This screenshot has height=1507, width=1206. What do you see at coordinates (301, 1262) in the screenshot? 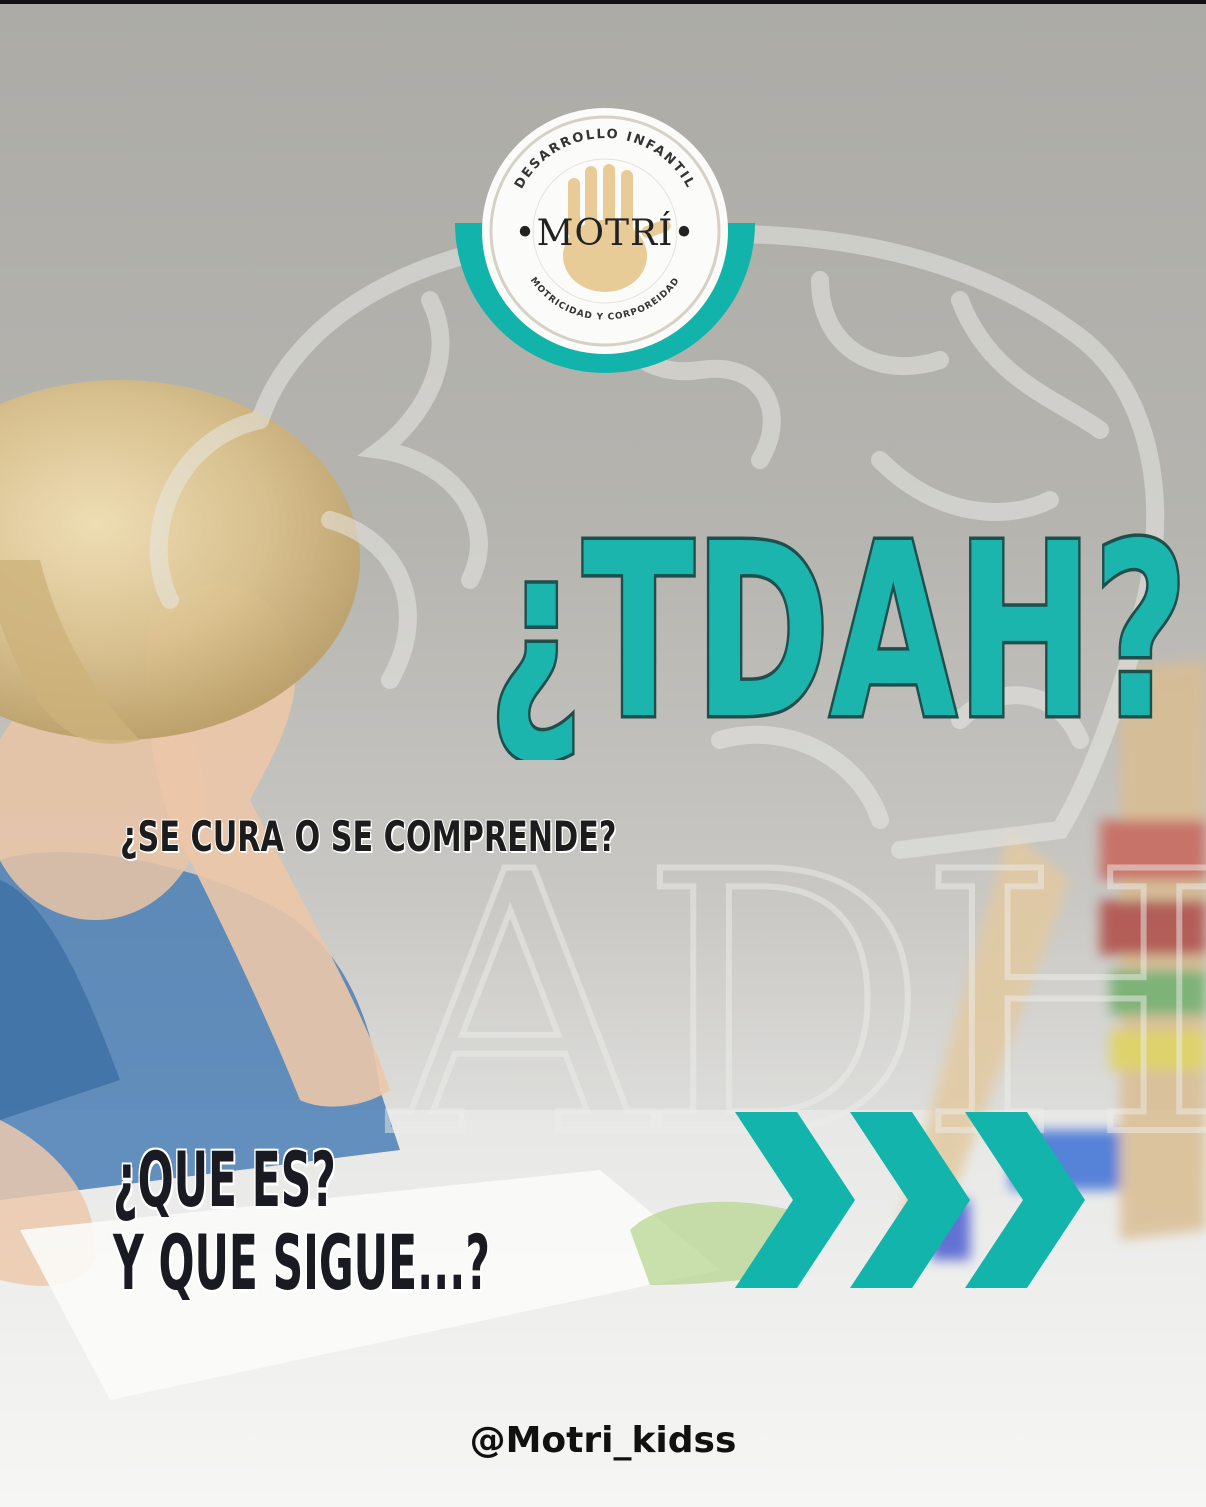
I see `question-line-2: Y QUE SIGUE...?` at bounding box center [301, 1262].